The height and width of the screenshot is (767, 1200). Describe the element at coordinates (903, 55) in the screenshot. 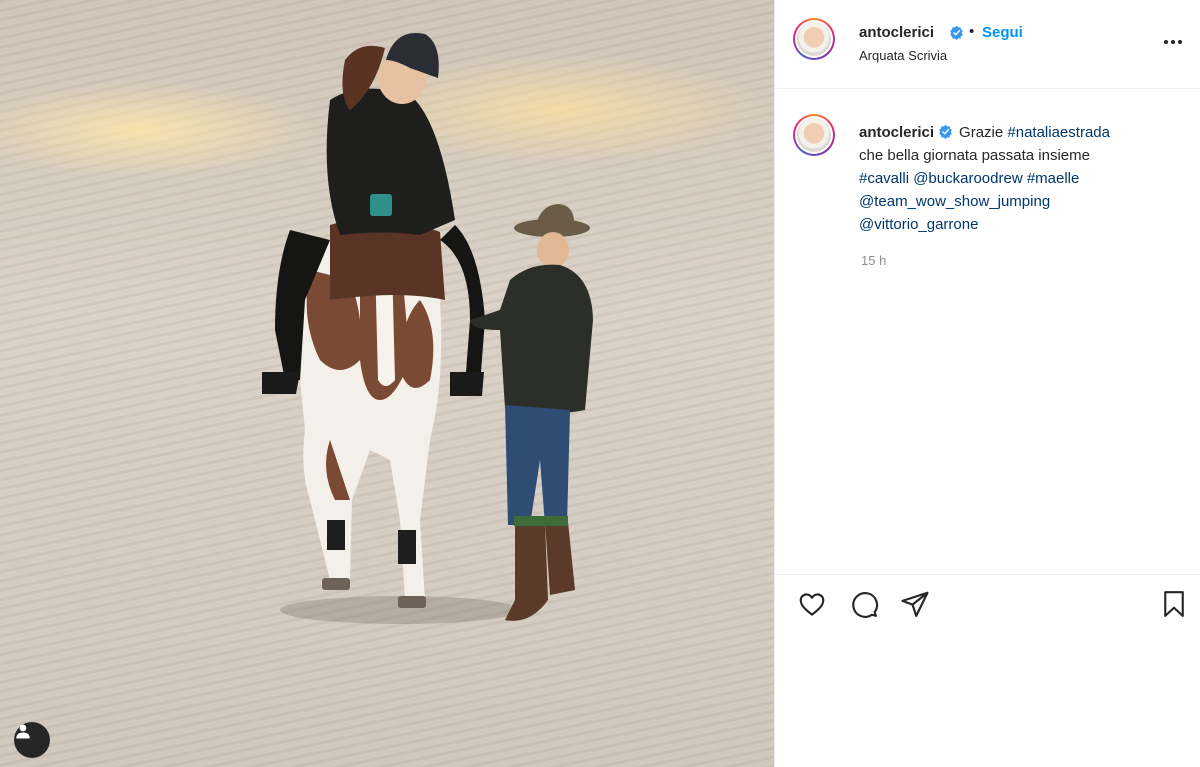

I see `post-location: Arquata Scrivia` at that location.